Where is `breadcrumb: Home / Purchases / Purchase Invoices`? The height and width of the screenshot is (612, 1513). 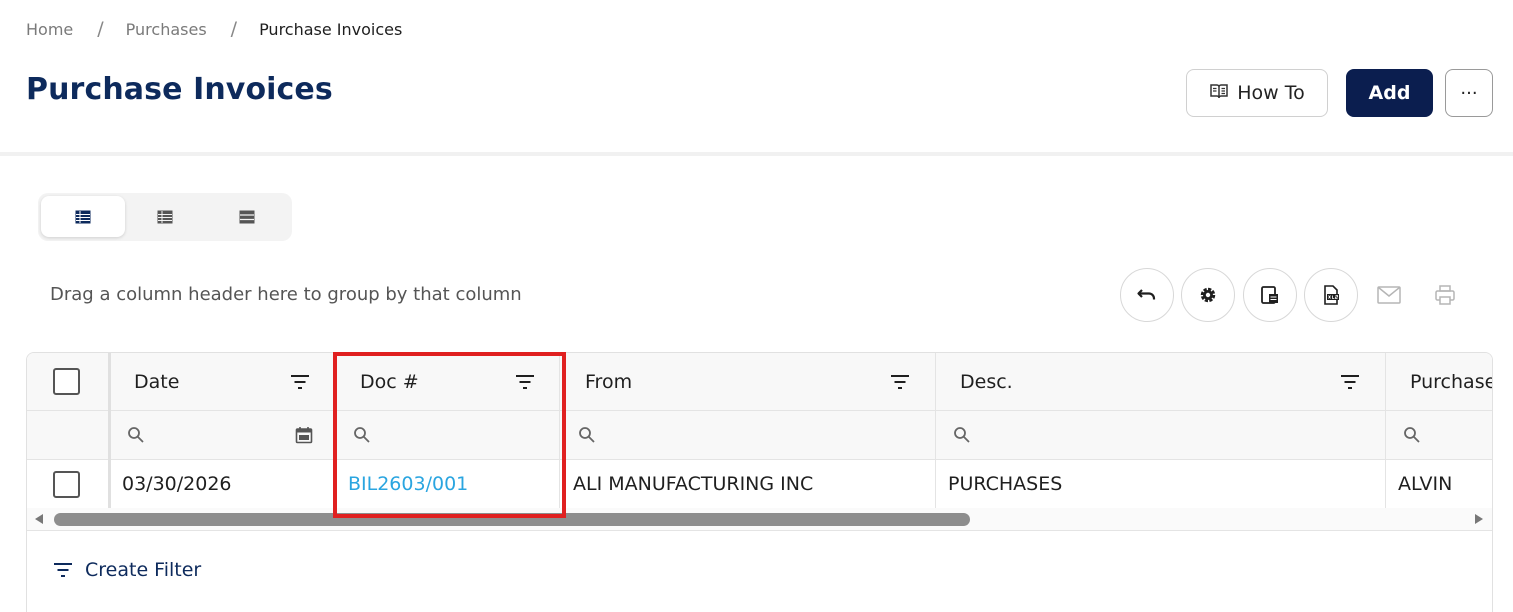 breadcrumb: Home / Purchases / Purchase Invoices is located at coordinates (214, 29).